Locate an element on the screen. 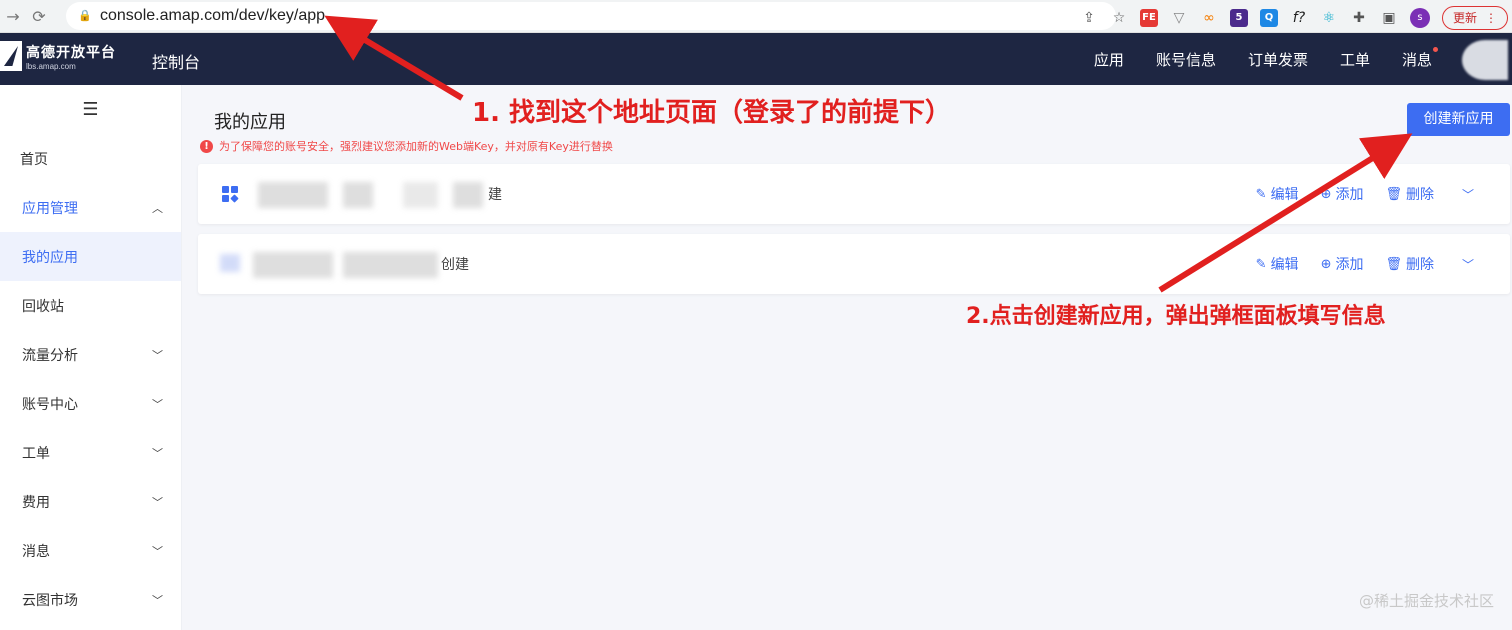 This screenshot has width=1512, height=630. app-name-suffix: 创建 is located at coordinates (455, 265).